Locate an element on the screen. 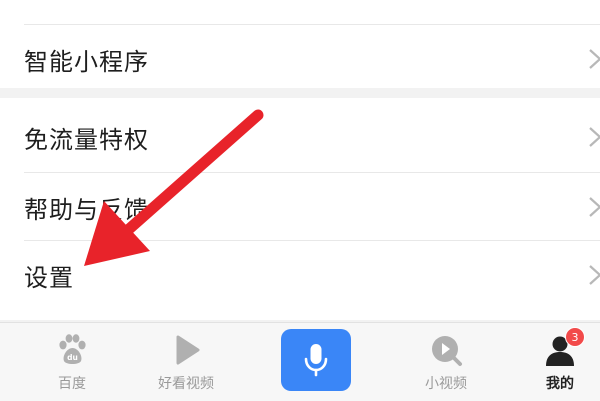 This screenshot has height=401, width=600. tab-label: 好看视频 is located at coordinates (186, 384).